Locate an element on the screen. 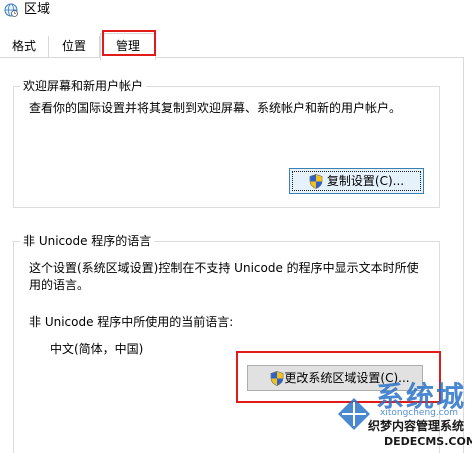  welcome-description: 查看你的国际设置并将其复制到欢迎屏幕、系统帐户和新的用户帐户。 is located at coordinates (215, 108).